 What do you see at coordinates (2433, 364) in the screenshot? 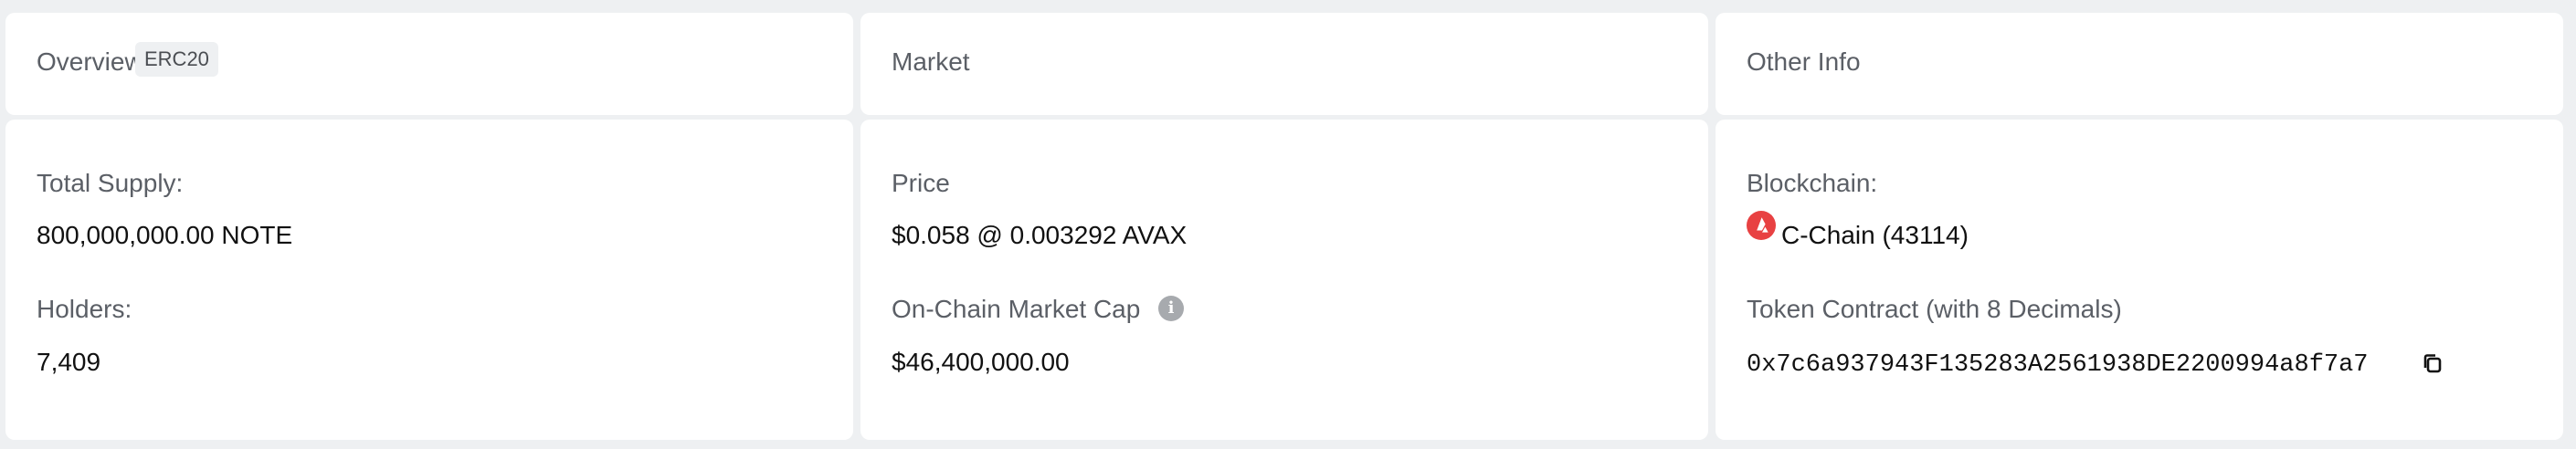
I see `copy-icon` at bounding box center [2433, 364].